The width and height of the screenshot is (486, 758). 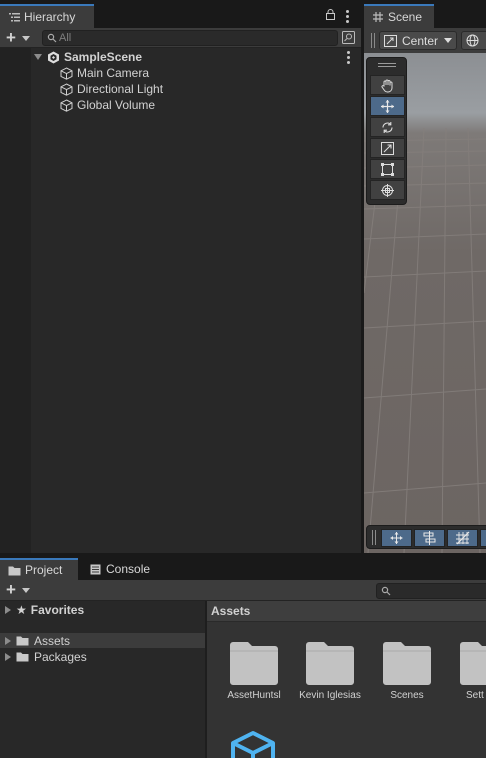 I want to click on hierarchy-item: Directional Light, so click(x=180, y=89).